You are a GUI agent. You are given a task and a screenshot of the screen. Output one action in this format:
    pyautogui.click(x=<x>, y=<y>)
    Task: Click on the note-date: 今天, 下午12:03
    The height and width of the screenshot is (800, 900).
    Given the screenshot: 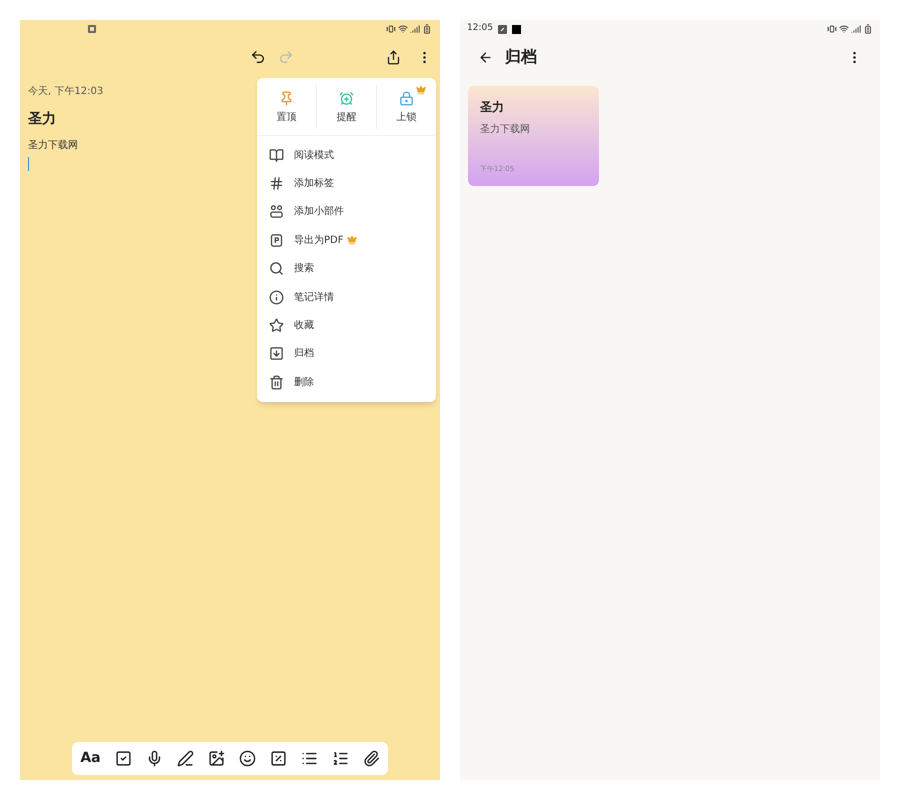 What is the action you would take?
    pyautogui.click(x=66, y=92)
    